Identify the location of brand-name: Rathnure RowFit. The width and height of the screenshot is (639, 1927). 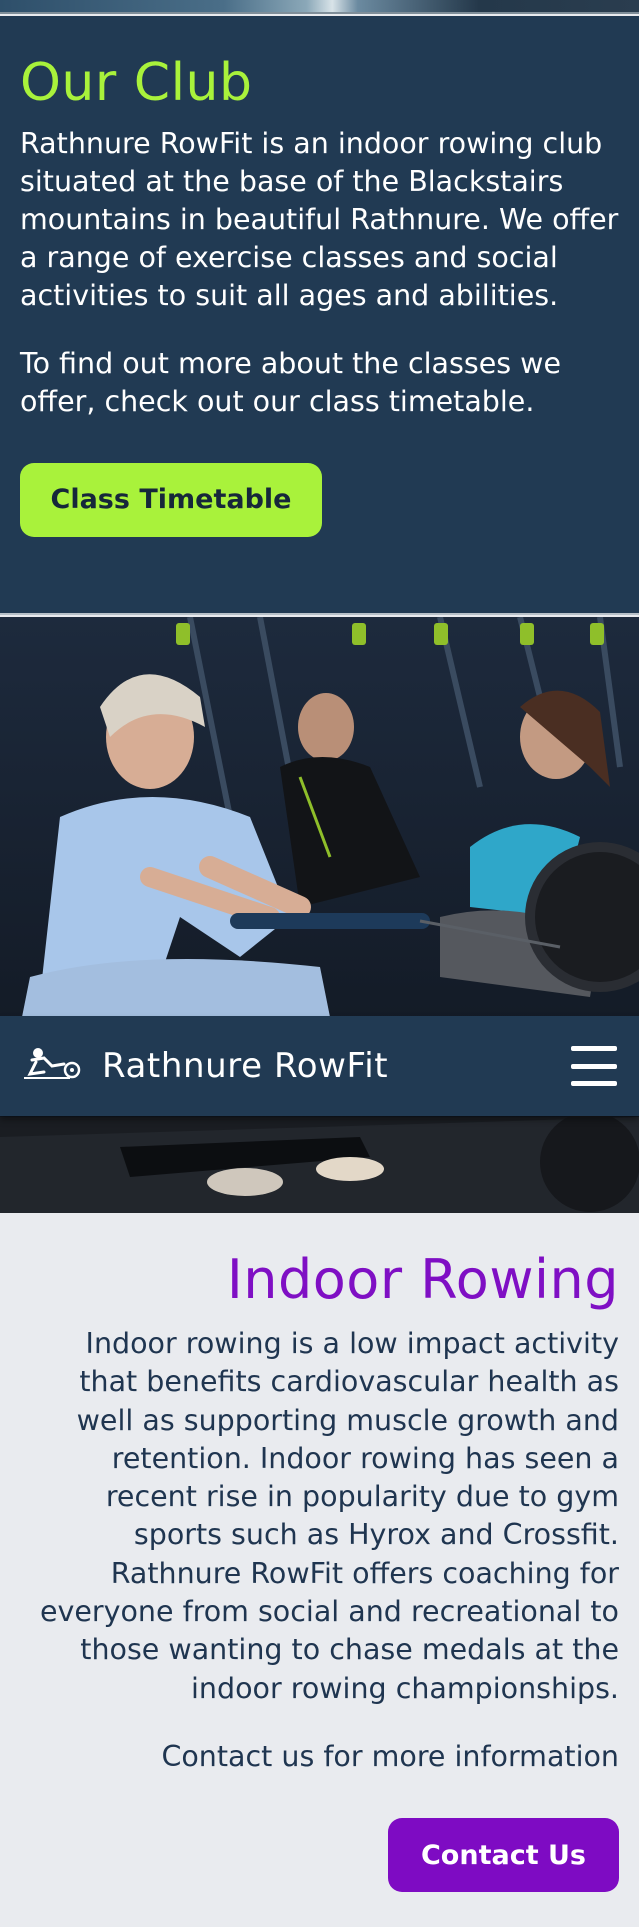
(336, 1066).